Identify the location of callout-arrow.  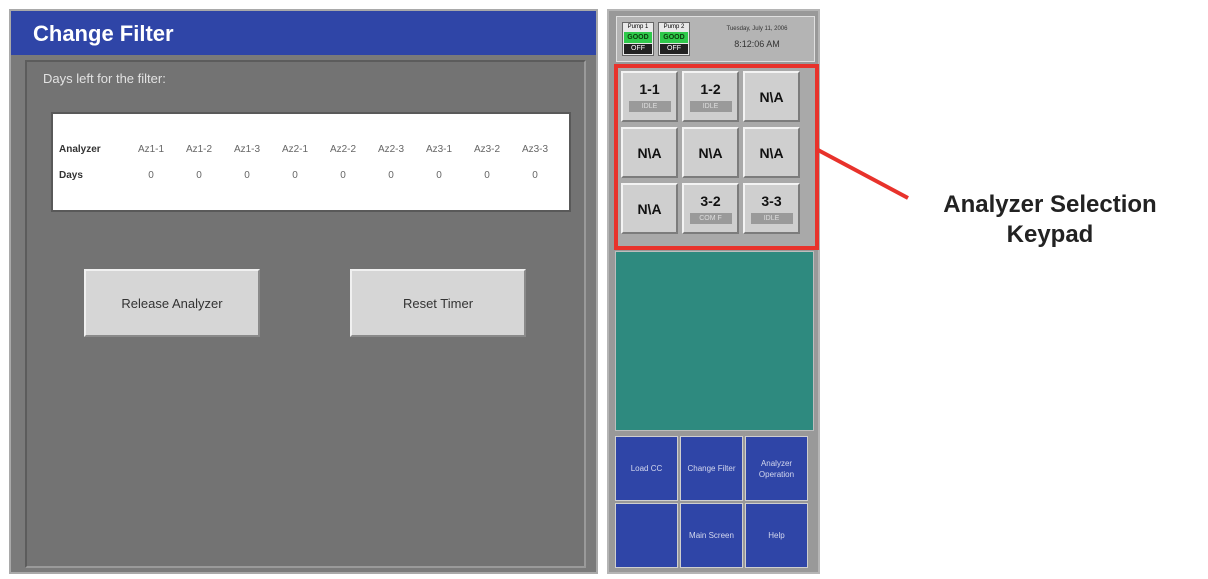
(863, 174).